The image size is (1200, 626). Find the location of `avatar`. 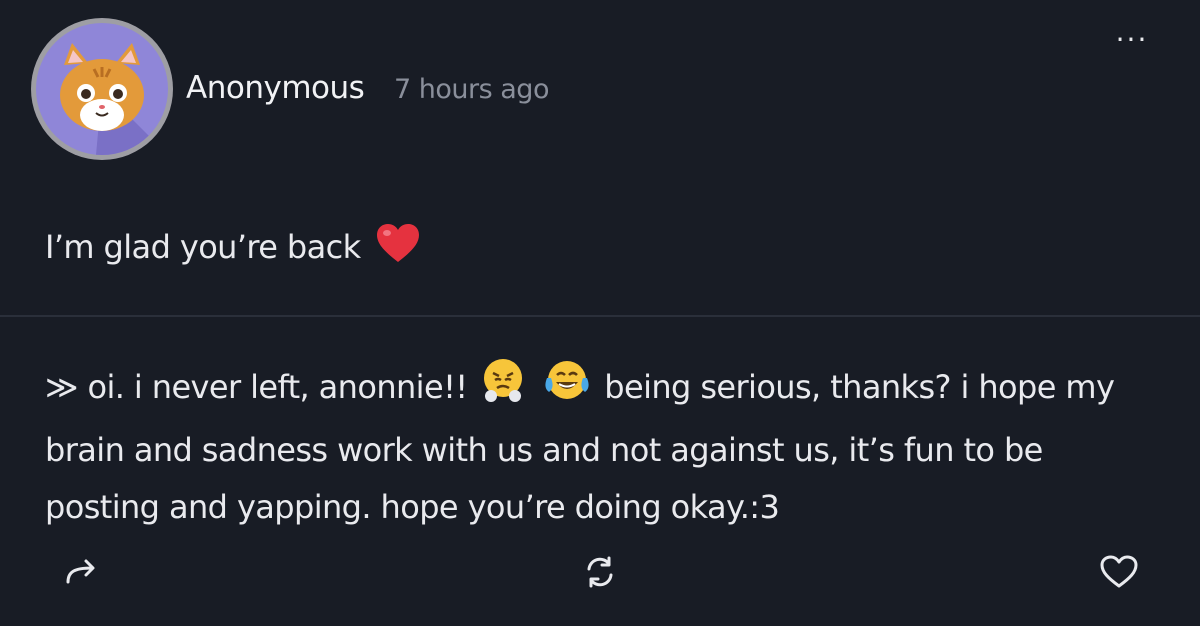

avatar is located at coordinates (102, 89).